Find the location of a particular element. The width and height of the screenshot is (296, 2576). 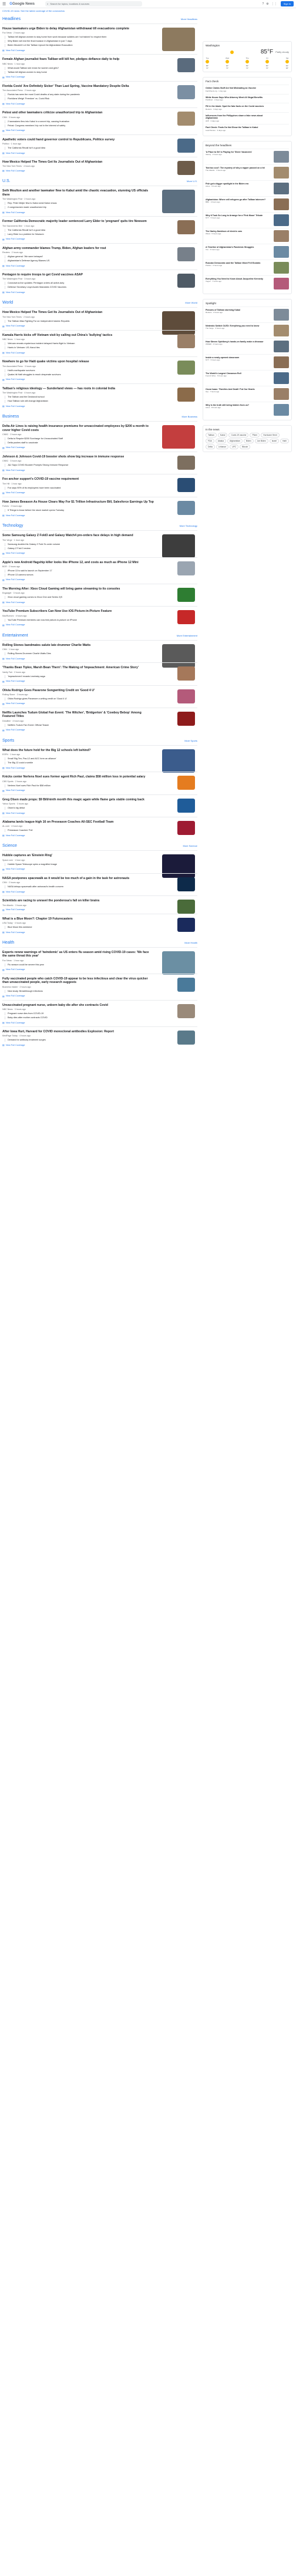

section-title: U.S. is located at coordinates (6, 181).